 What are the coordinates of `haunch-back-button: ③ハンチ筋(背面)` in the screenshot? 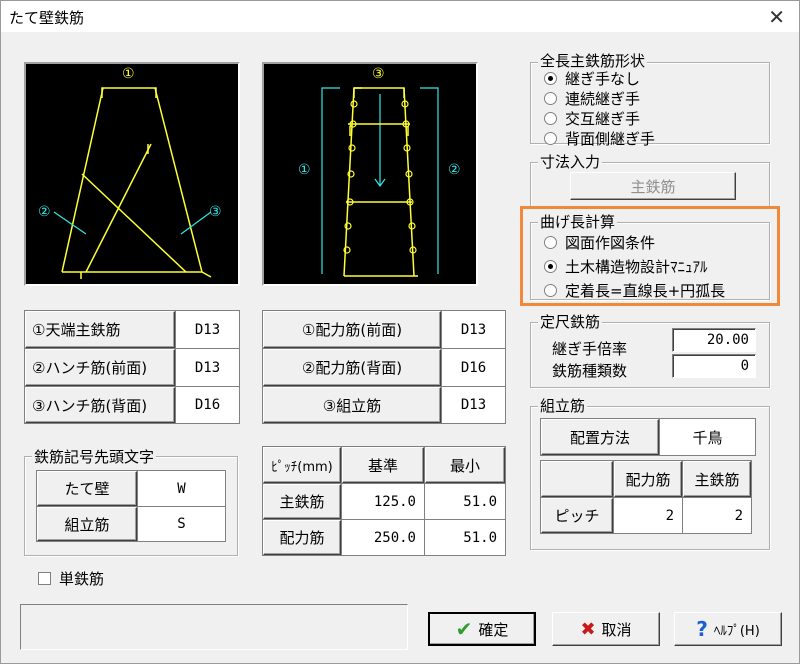 It's located at (100, 405).